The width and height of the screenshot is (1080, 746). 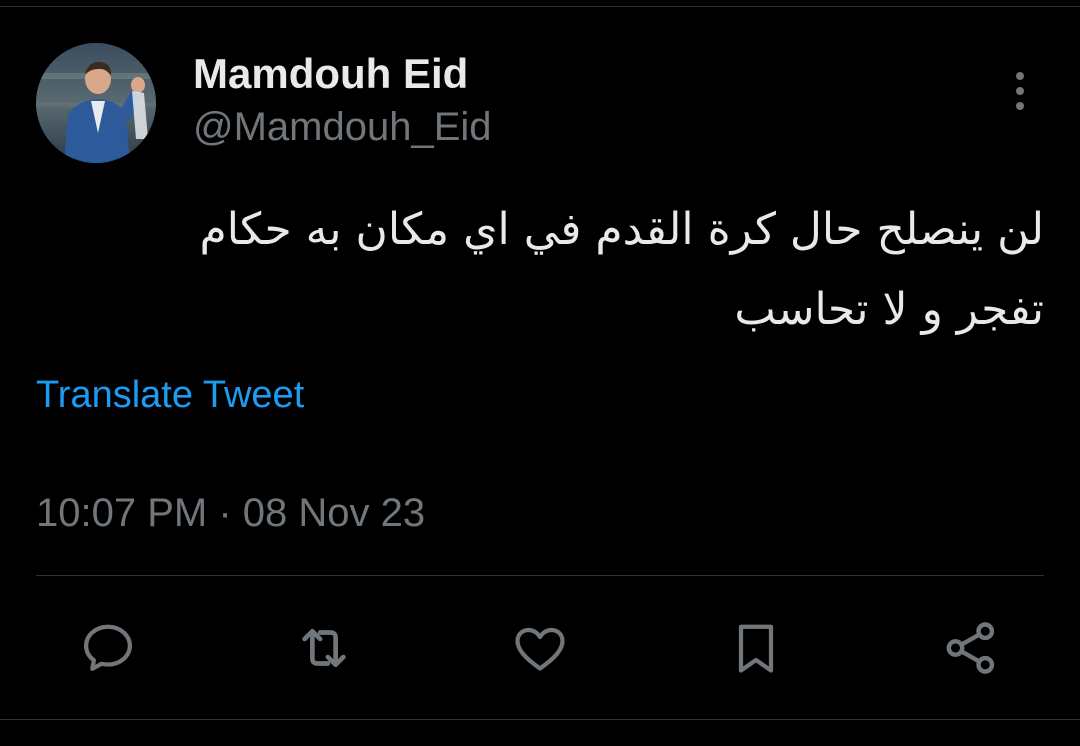 I want to click on like-button, so click(x=540, y=648).